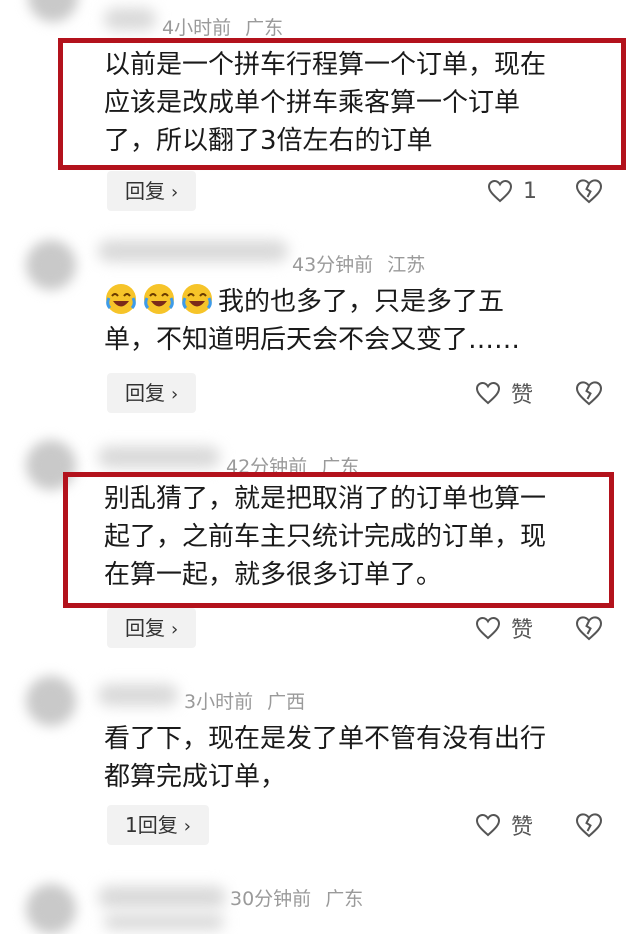 The width and height of the screenshot is (640, 934). I want to click on reply-button: 1回复 ›, so click(158, 825).